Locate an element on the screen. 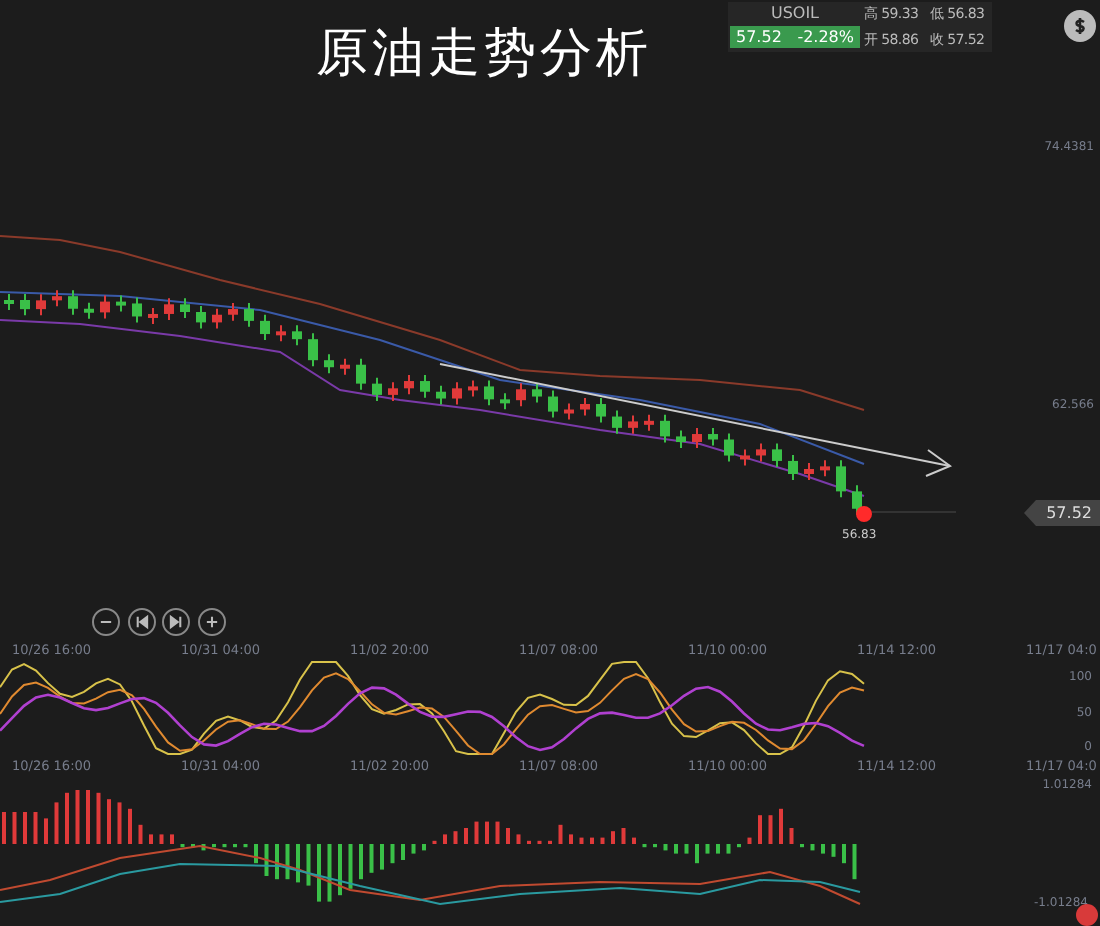  plus-icon is located at coordinates (211, 622).